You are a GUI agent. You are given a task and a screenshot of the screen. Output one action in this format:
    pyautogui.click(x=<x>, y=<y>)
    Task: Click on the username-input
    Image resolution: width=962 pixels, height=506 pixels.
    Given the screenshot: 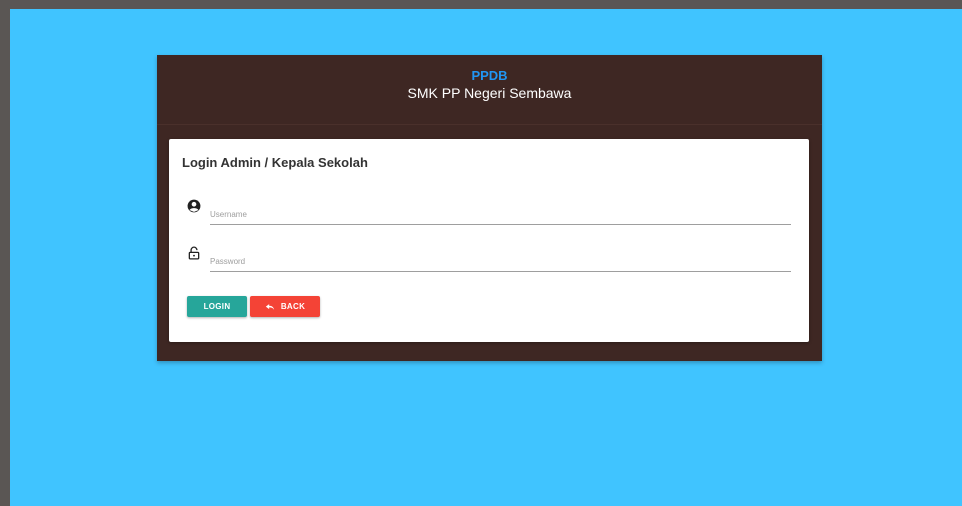 What is the action you would take?
    pyautogui.click(x=500, y=211)
    